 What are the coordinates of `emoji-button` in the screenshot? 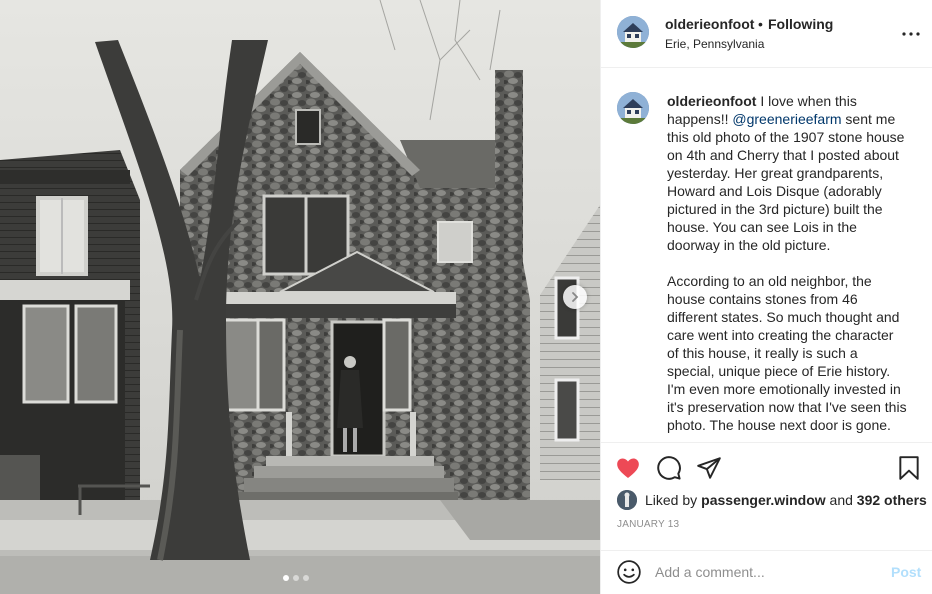 It's located at (629, 572).